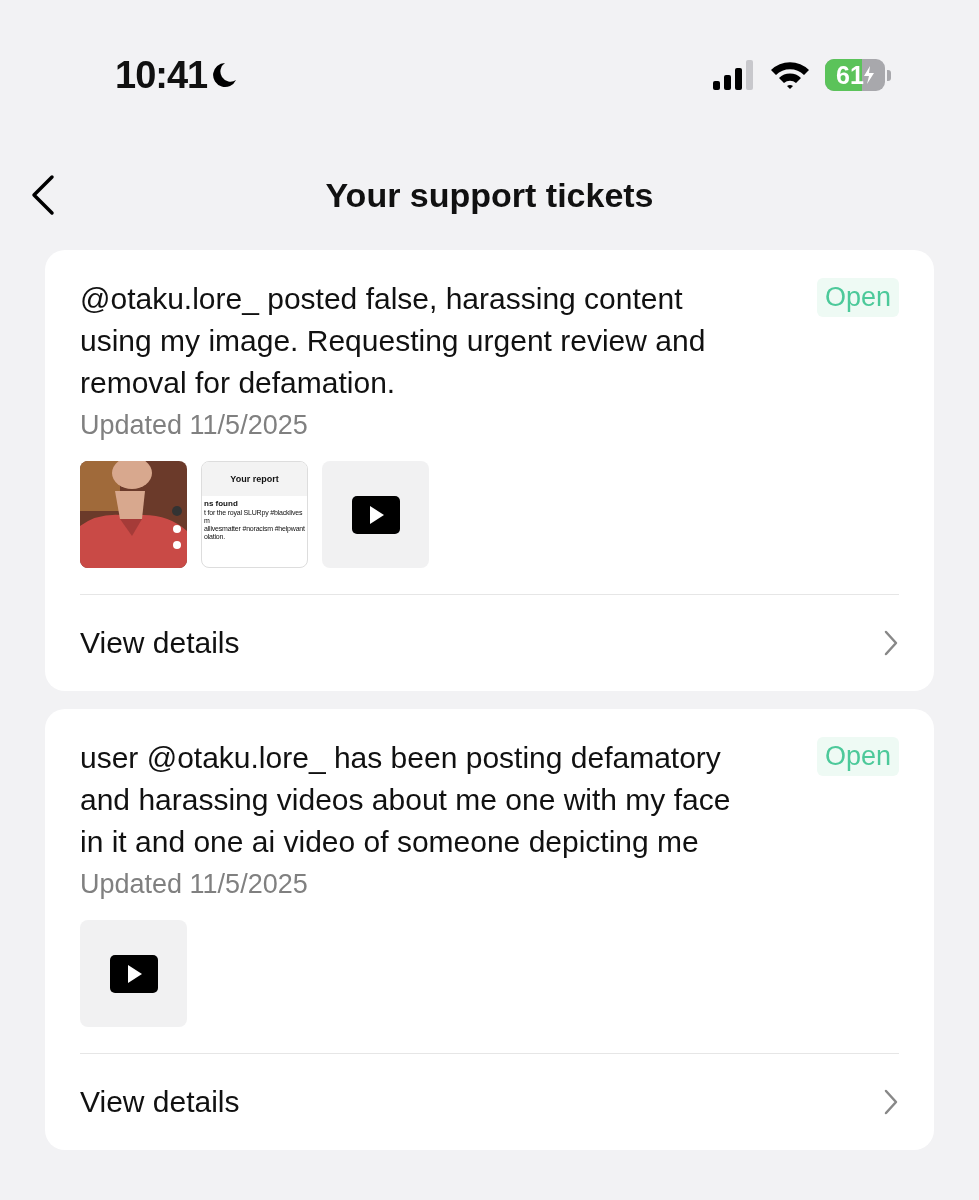 This screenshot has width=979, height=1200. What do you see at coordinates (254, 479) in the screenshot?
I see `screenshot-title: Your report` at bounding box center [254, 479].